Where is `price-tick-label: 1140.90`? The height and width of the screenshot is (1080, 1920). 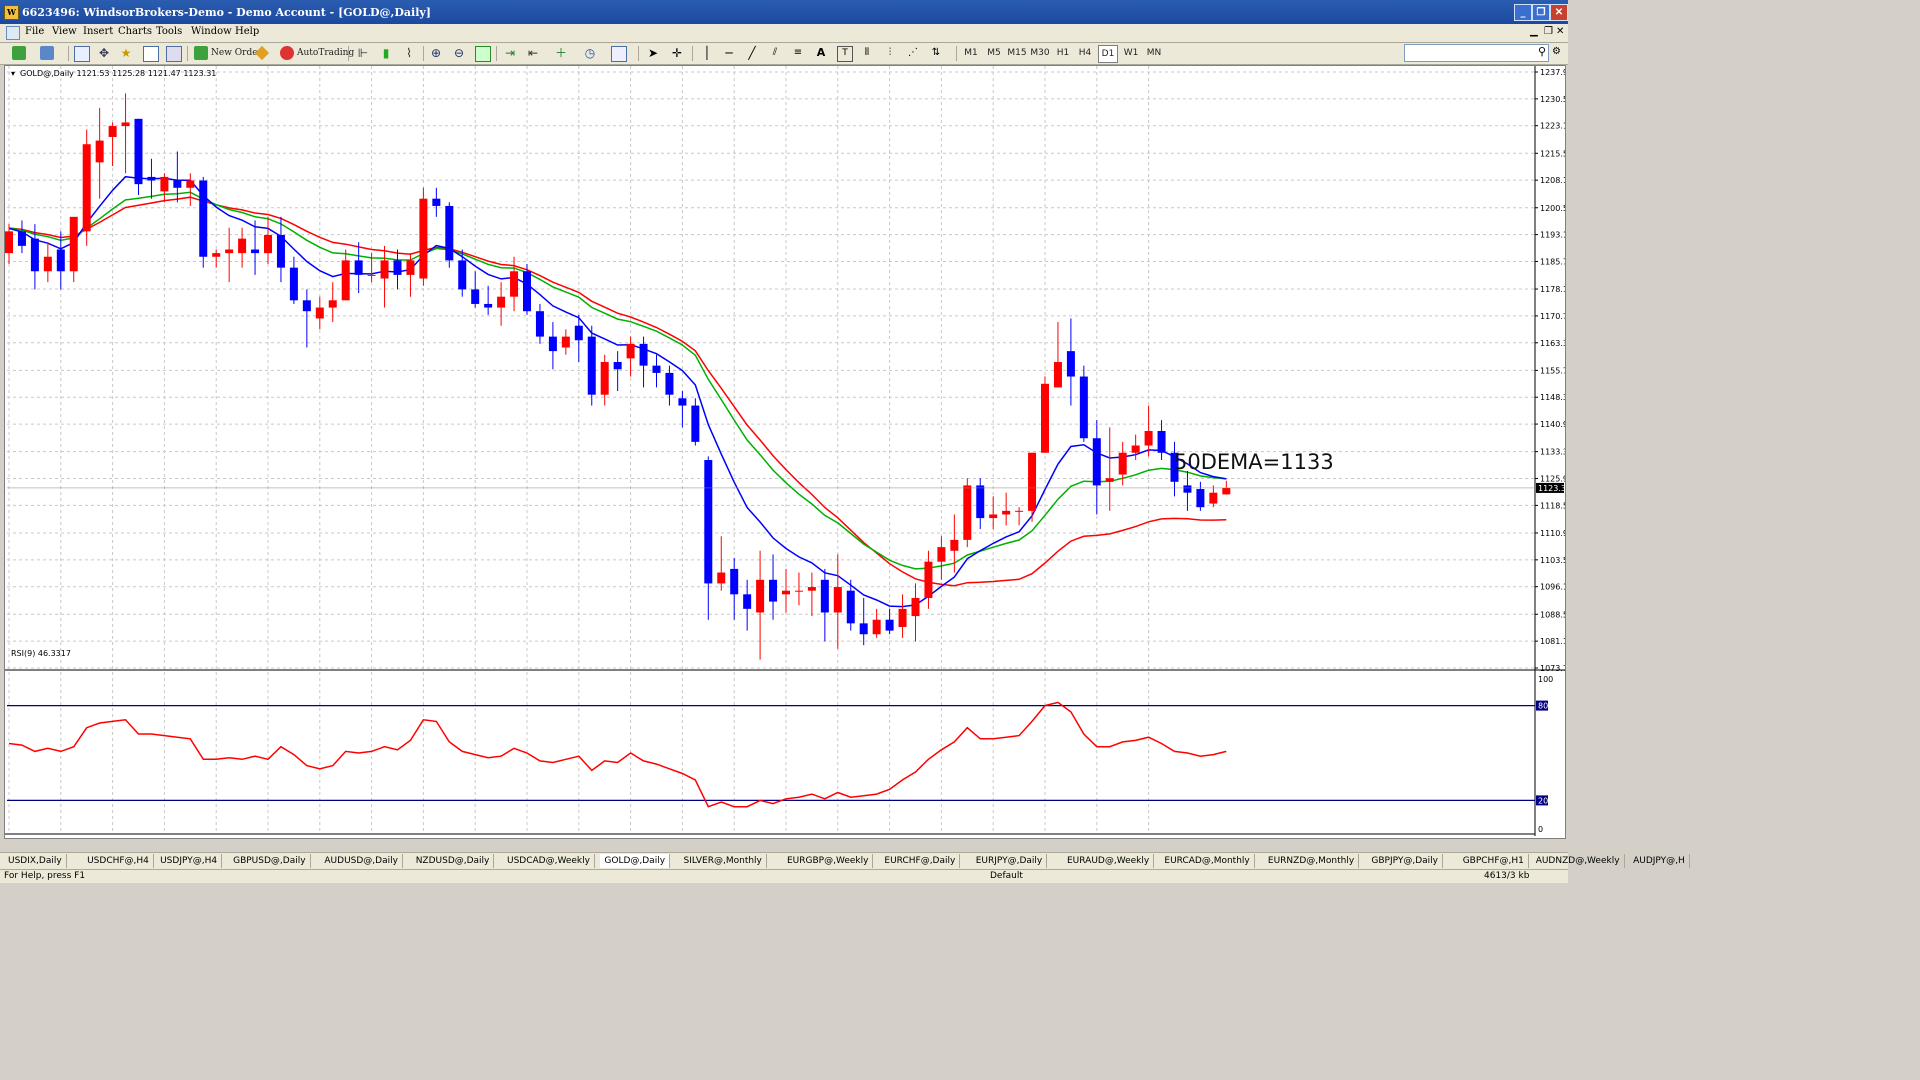 price-tick-label: 1140.90 is located at coordinates (1552, 424).